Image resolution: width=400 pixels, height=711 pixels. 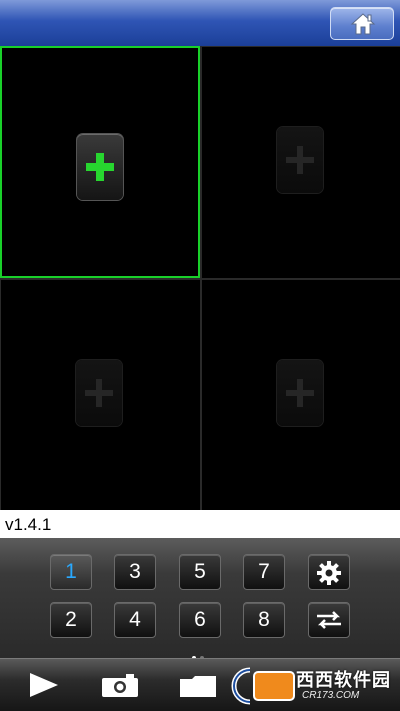 I want to click on settings-button, so click(x=329, y=572).